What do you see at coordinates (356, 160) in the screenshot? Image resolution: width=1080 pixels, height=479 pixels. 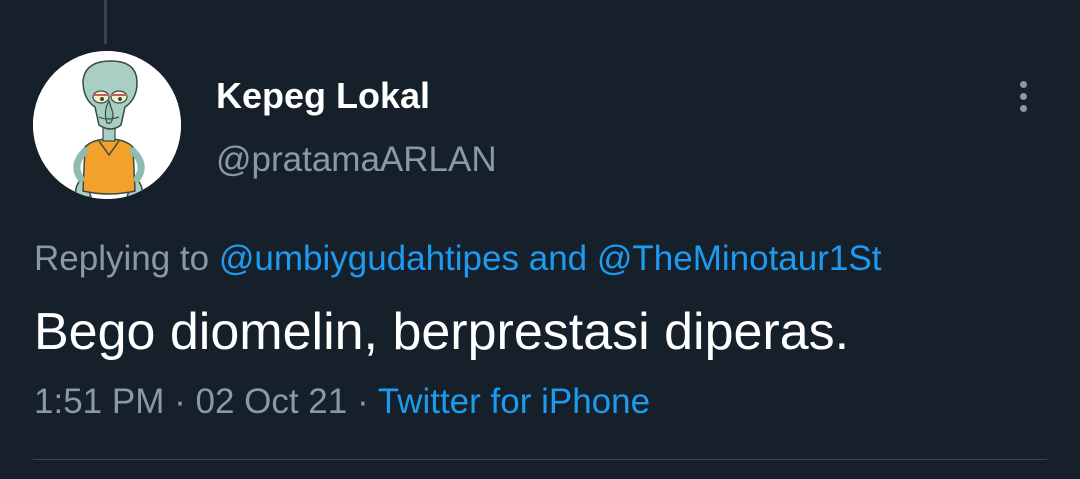 I see `author-handle: @pratamaARLAN` at bounding box center [356, 160].